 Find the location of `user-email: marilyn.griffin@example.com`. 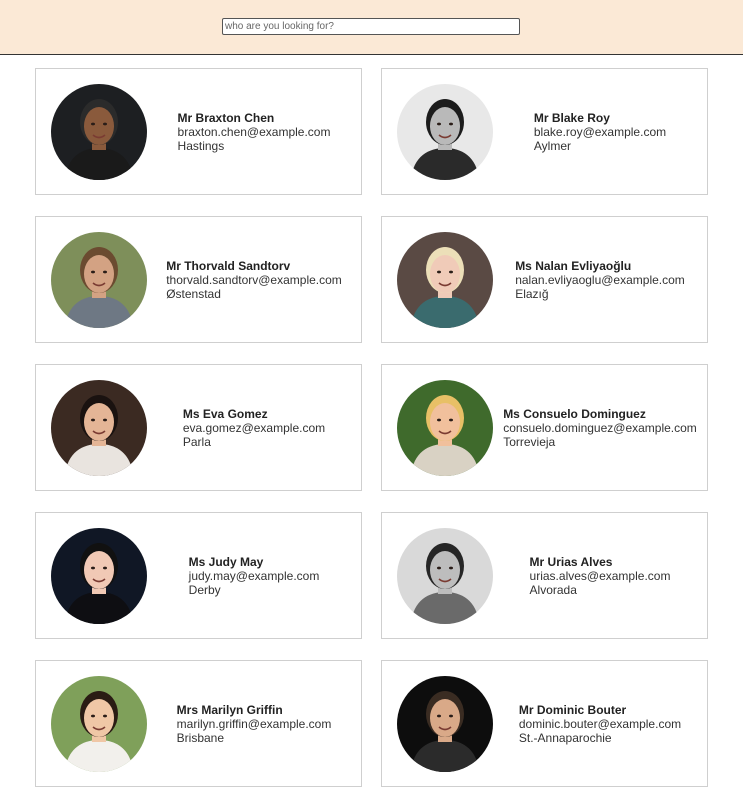

user-email: marilyn.griffin@example.com is located at coordinates (254, 723).